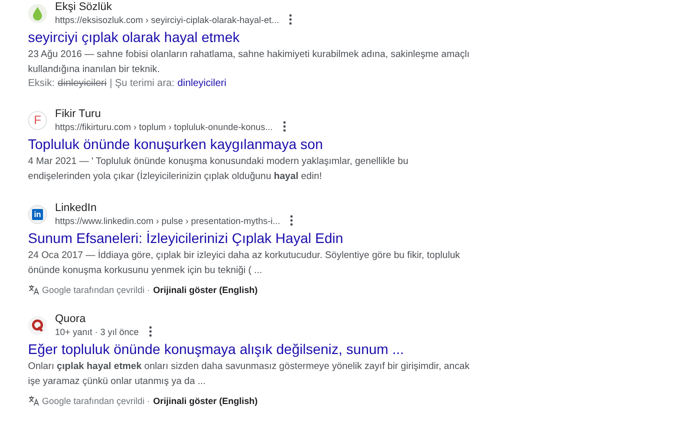 Image resolution: width=690 pixels, height=423 pixels. What do you see at coordinates (71, 319) in the screenshot?
I see `site-name: Quora` at bounding box center [71, 319].